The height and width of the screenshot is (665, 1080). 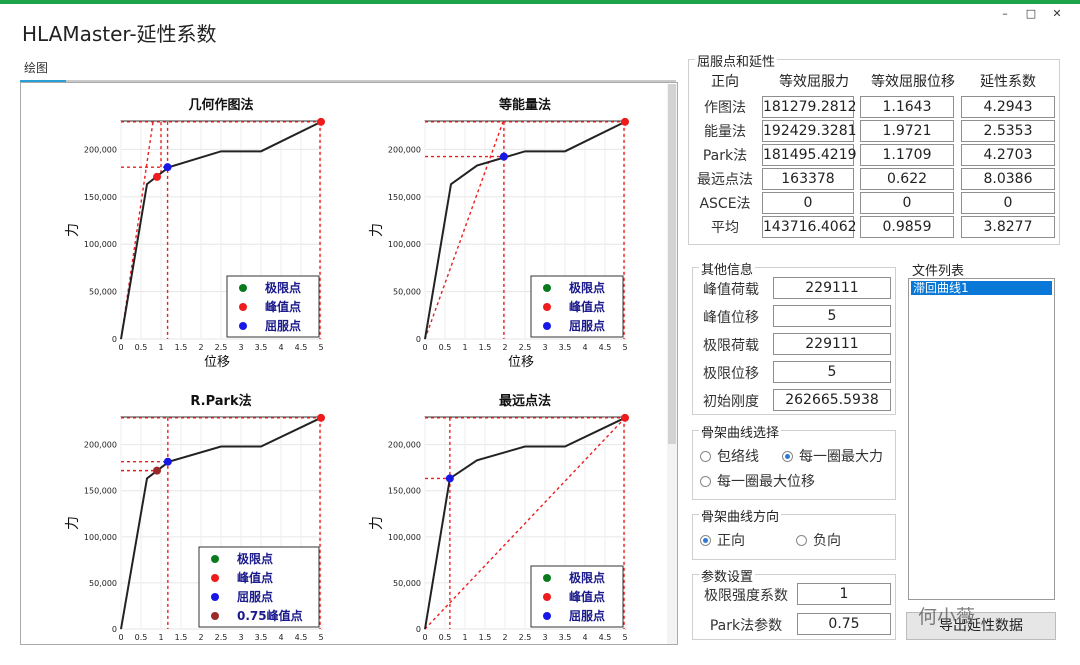 What do you see at coordinates (525, 347) in the screenshot?
I see `x-tick-label: 2.5` at bounding box center [525, 347].